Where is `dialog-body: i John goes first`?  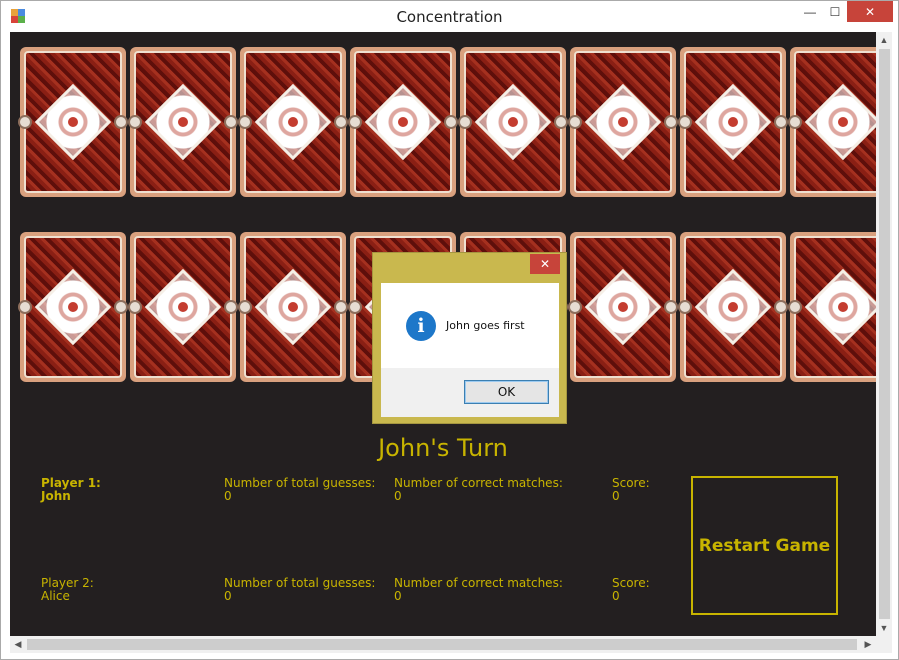
dialog-body: i John goes first is located at coordinates (470, 325).